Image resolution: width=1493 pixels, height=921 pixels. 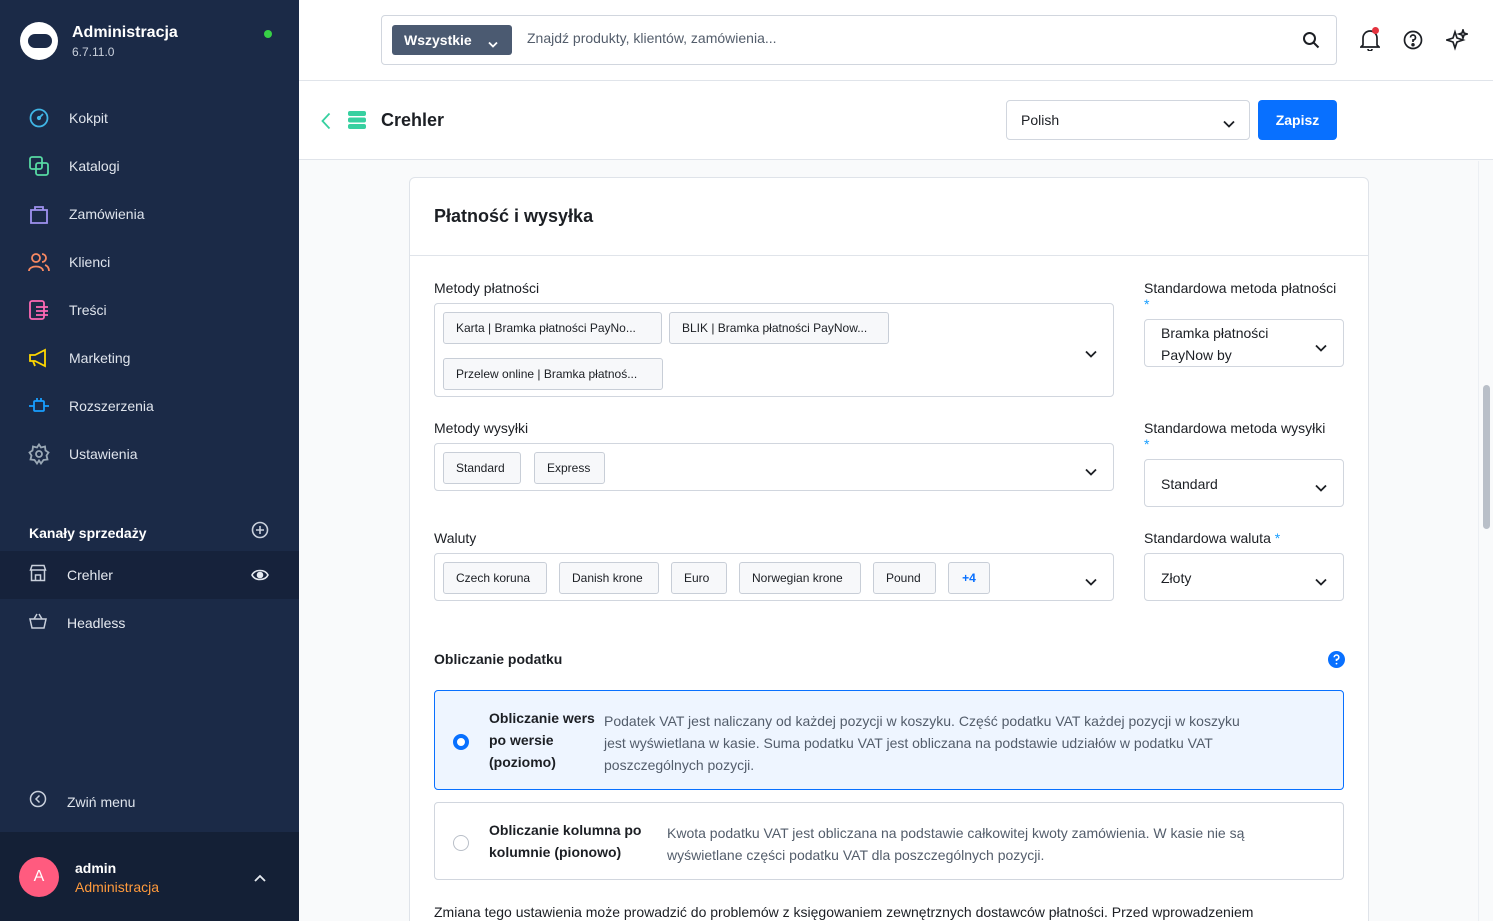 What do you see at coordinates (877, 38) in the screenshot?
I see `search-input` at bounding box center [877, 38].